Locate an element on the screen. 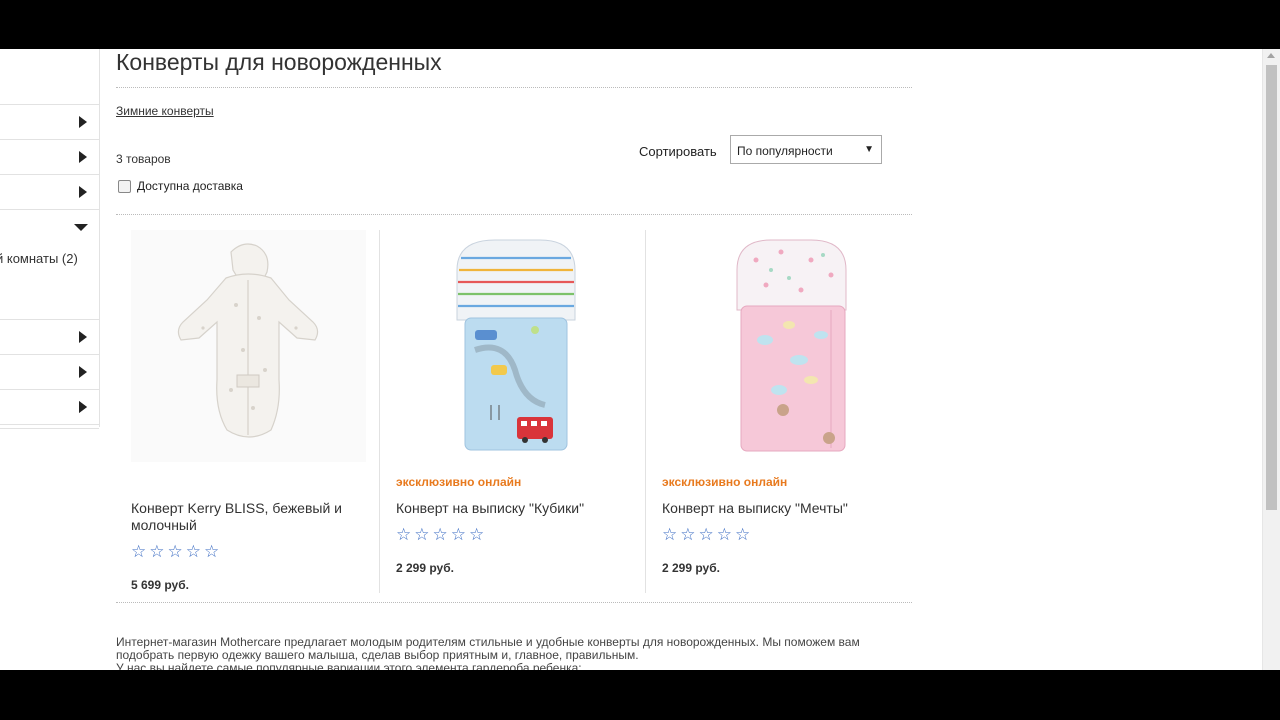 This screenshot has height=720, width=1280. delivery-filter: Доступна доставка is located at coordinates (180, 186).